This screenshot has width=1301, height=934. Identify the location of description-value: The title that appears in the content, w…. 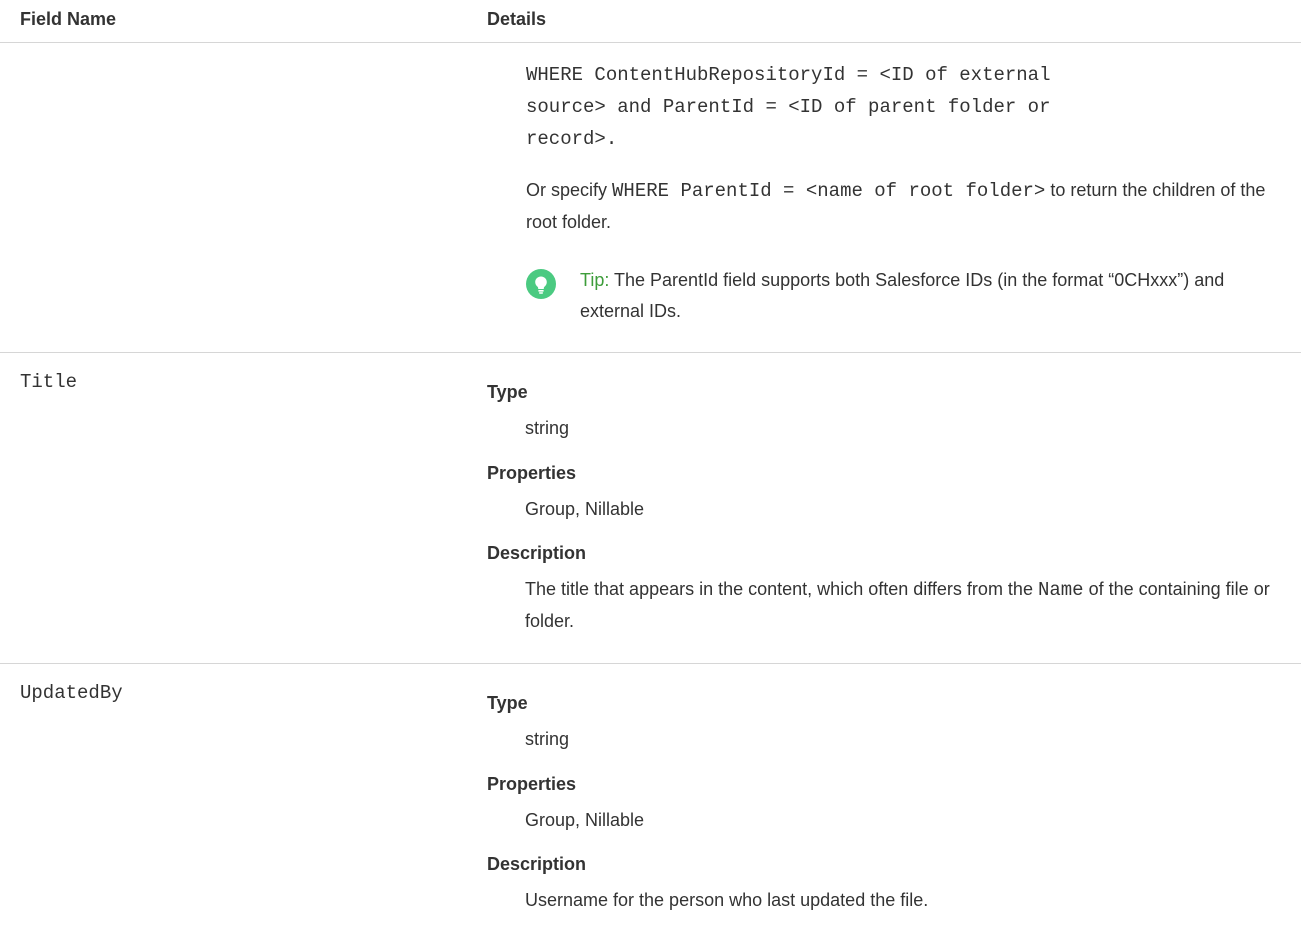
(910, 605).